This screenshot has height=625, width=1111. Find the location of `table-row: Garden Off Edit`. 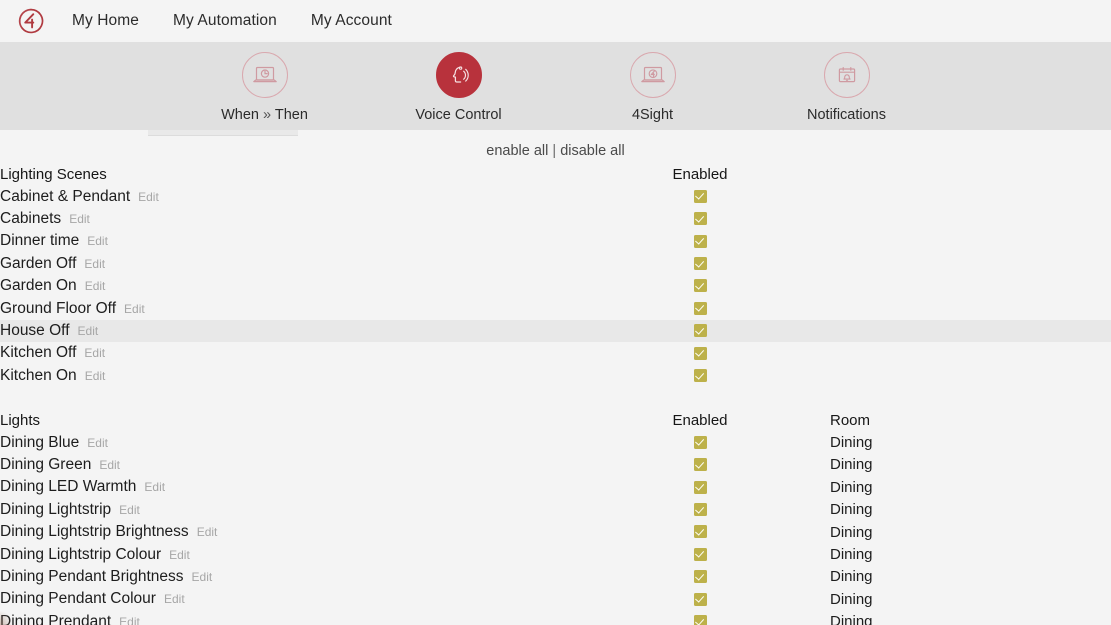

table-row: Garden Off Edit is located at coordinates (555, 264).